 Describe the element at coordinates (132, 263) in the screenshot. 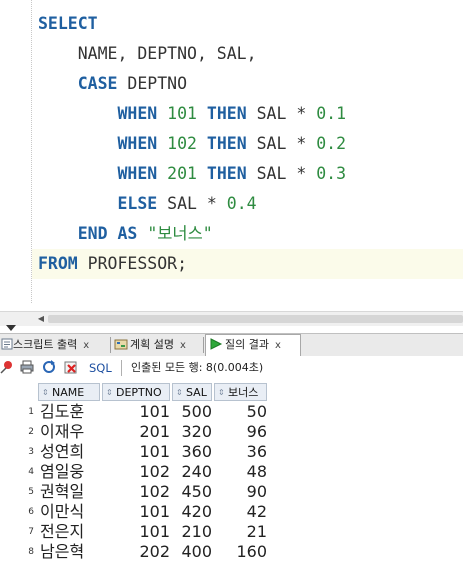

I see `sql-text: PROFESSOR;` at that location.